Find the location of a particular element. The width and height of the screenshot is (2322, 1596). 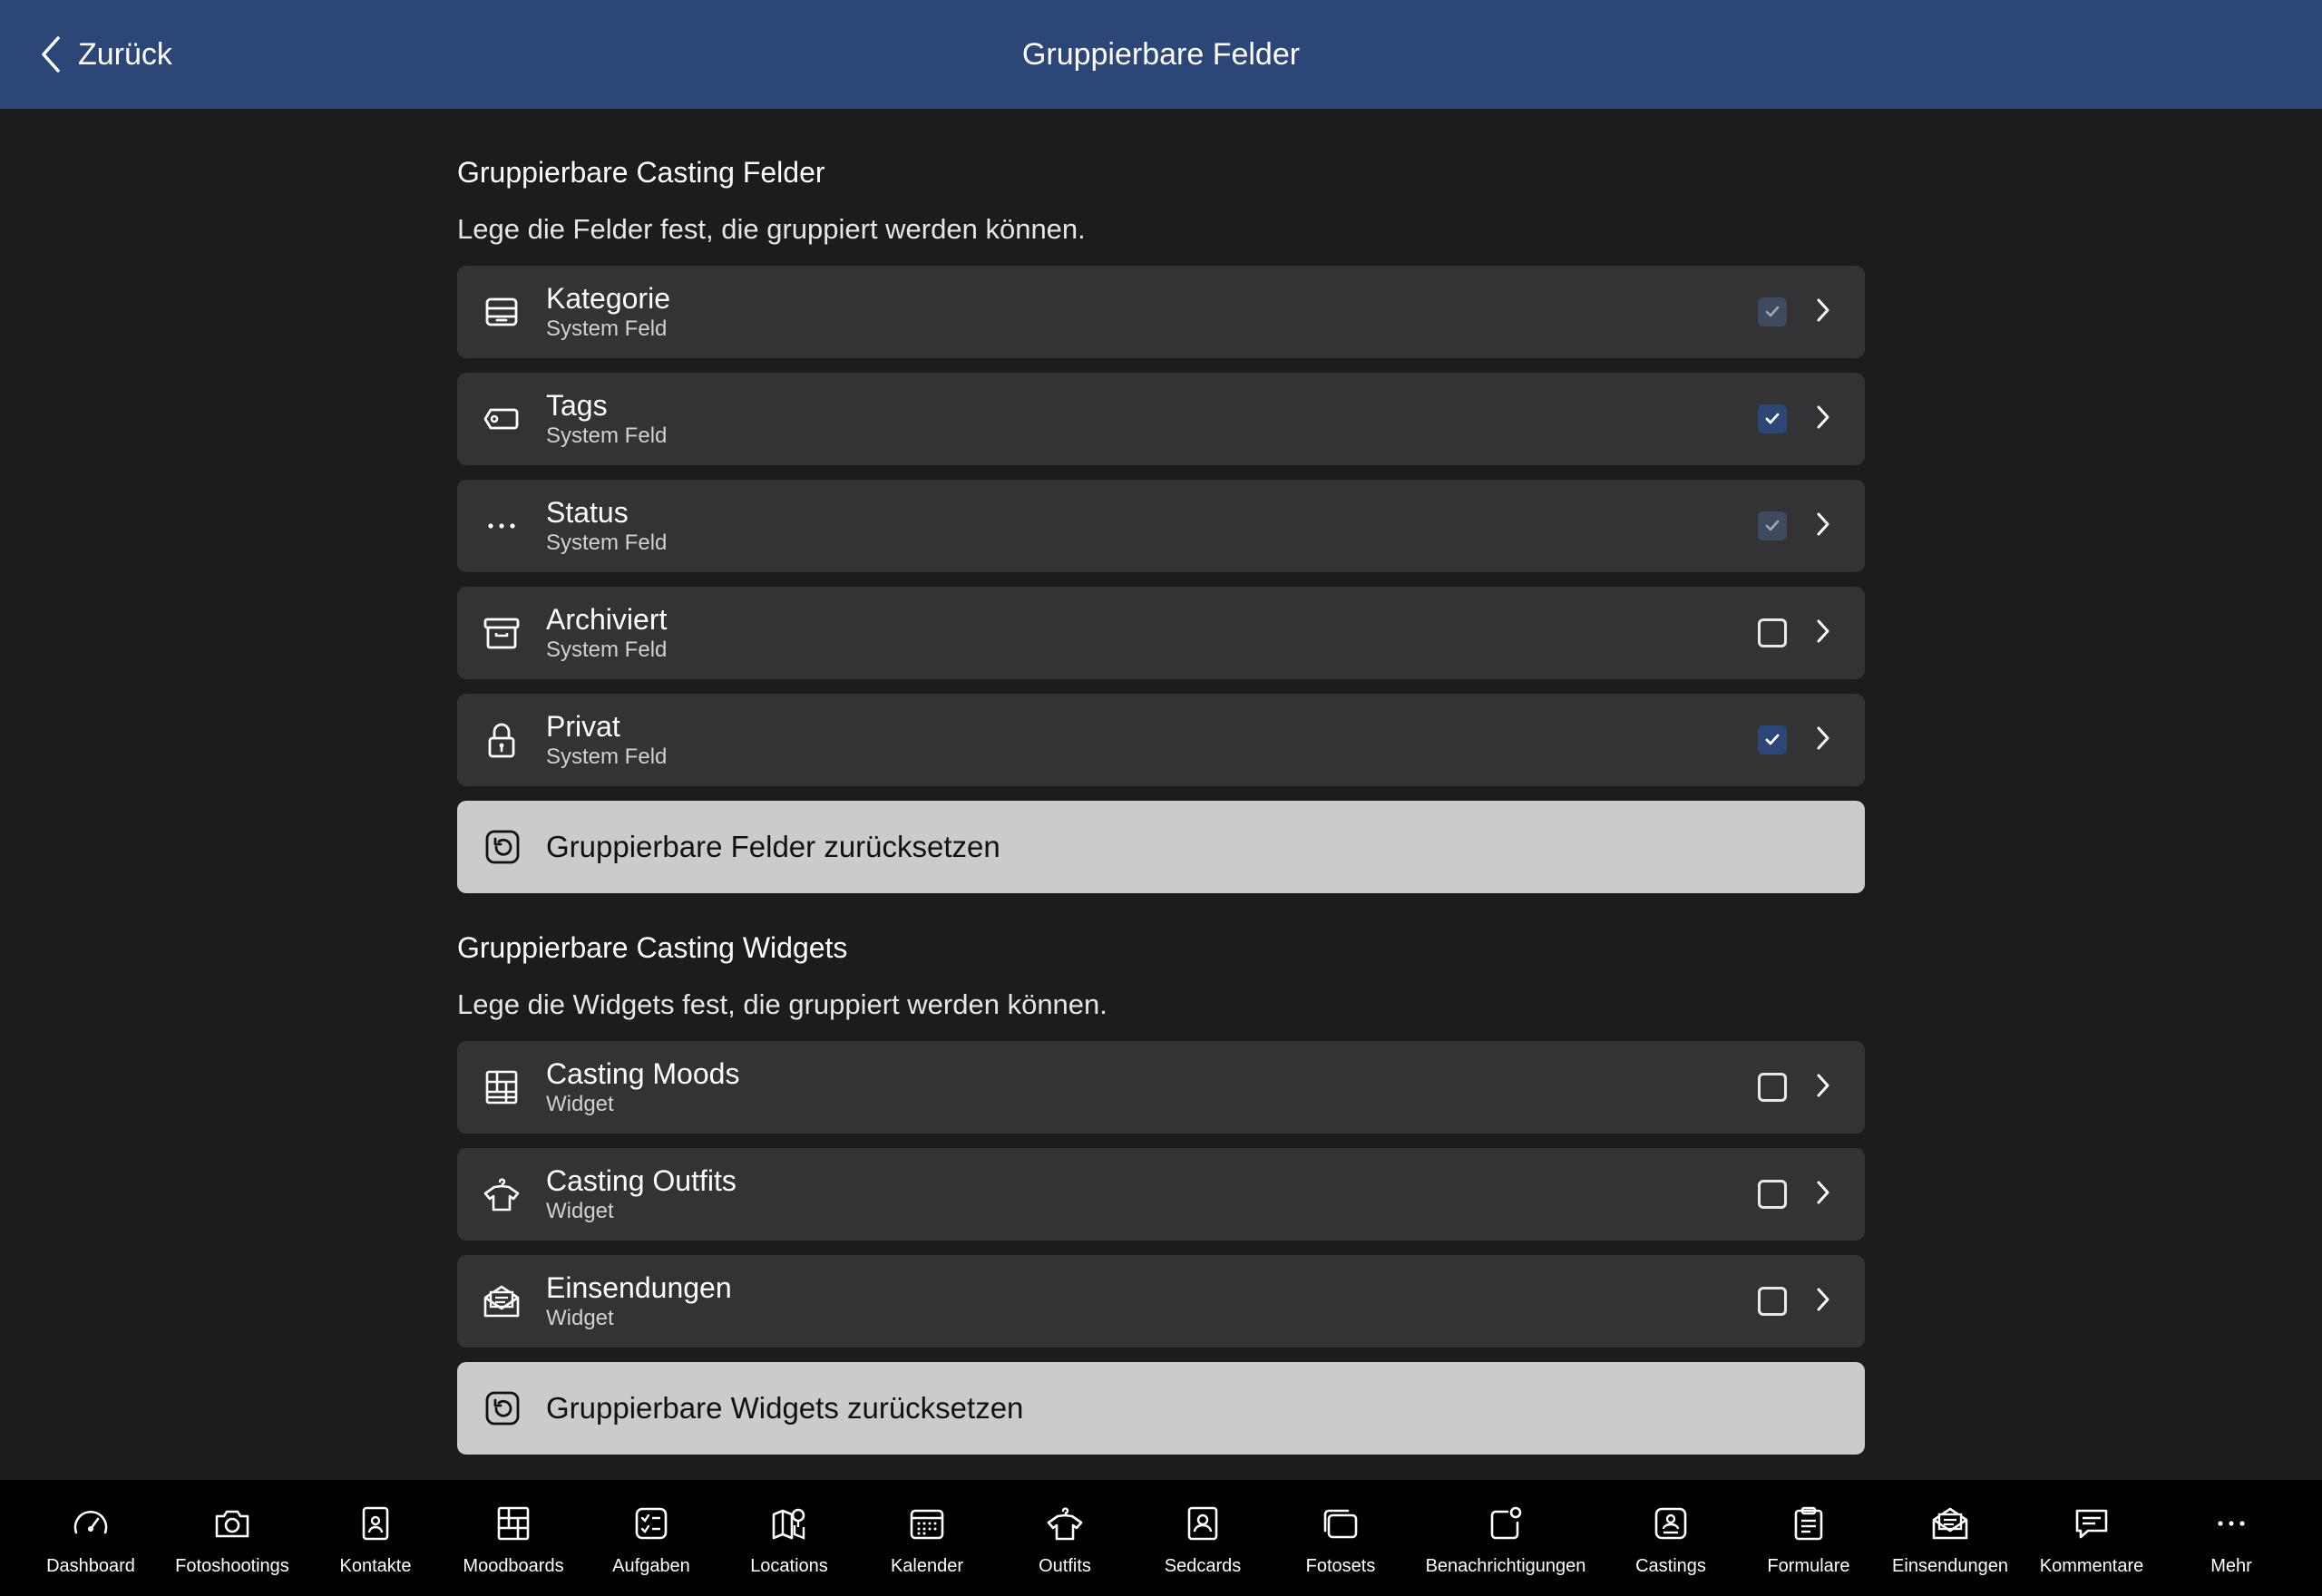

widget-checkbox-casting-outfits is located at coordinates (1772, 1194).